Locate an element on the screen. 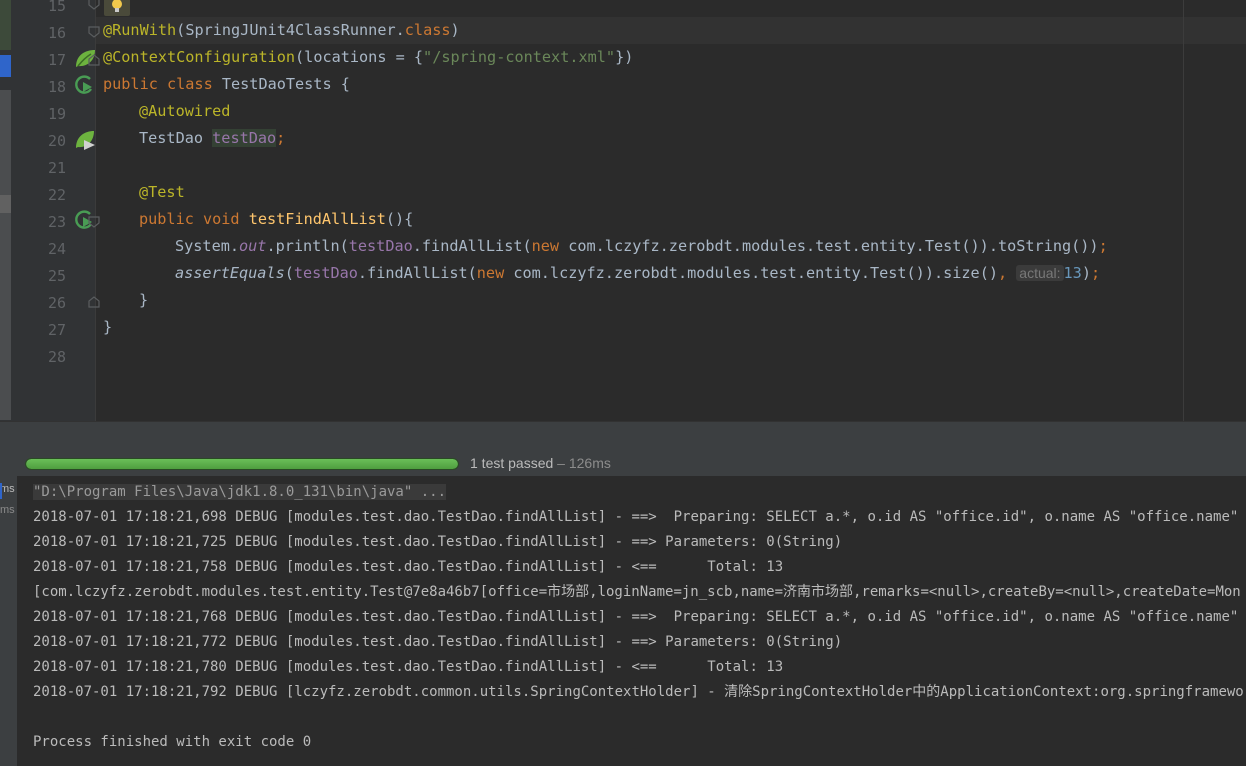 This screenshot has height=766, width=1246. method-call: .println( is located at coordinates (307, 246).